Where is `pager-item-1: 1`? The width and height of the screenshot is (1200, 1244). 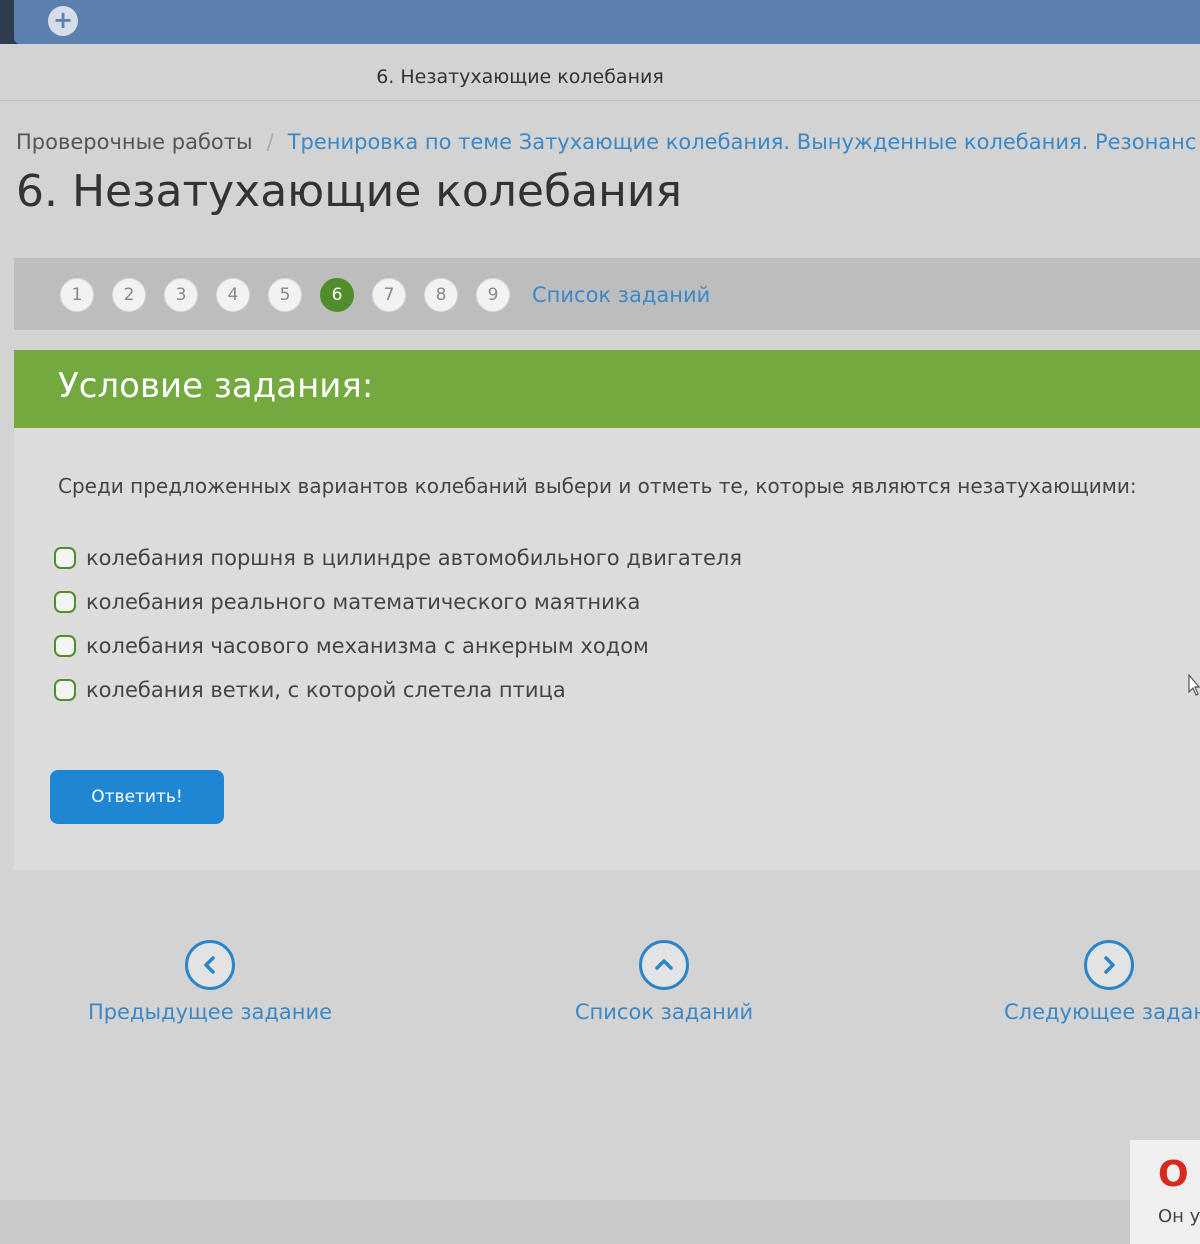 pager-item-1: 1 is located at coordinates (77, 295).